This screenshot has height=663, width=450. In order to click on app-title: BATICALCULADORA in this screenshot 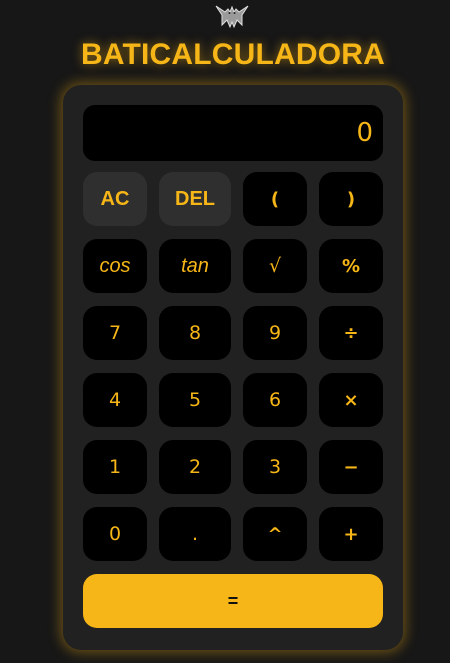, I will do `click(233, 54)`.